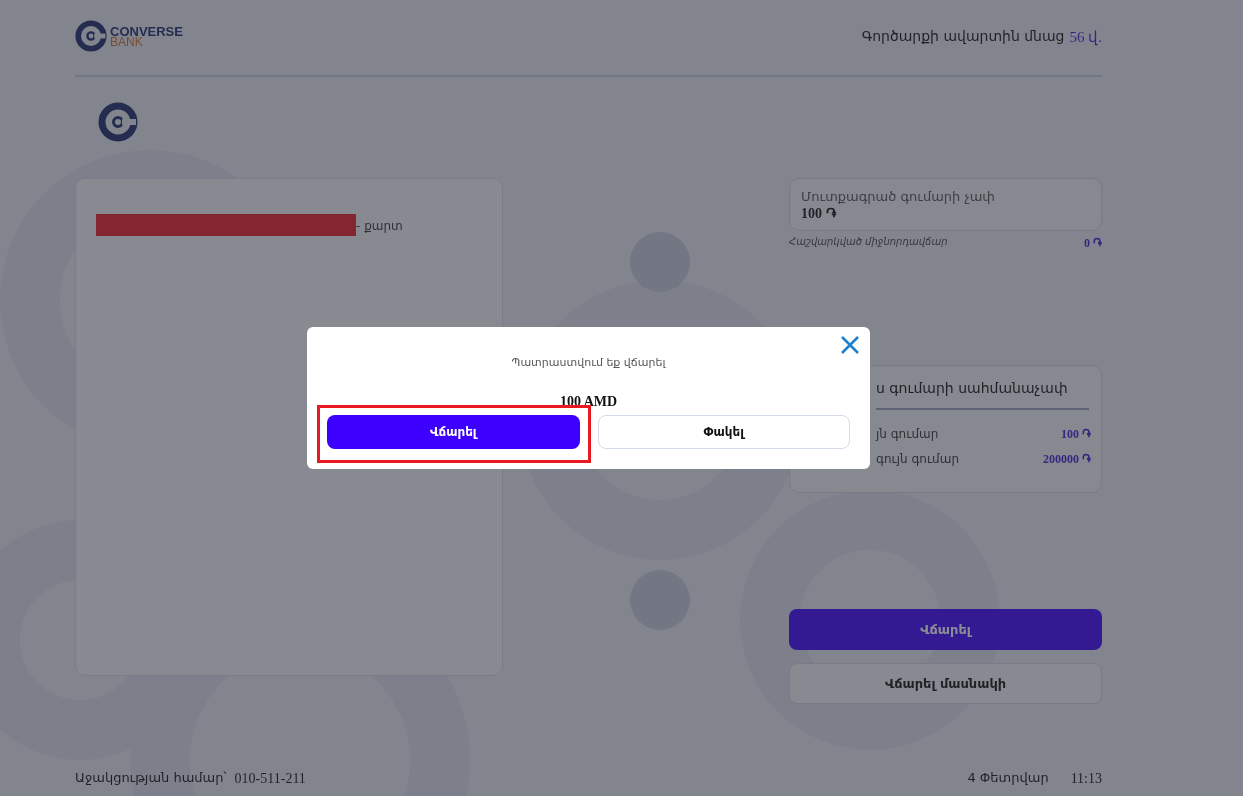 The width and height of the screenshot is (1243, 796). I want to click on time-text: 11:13, so click(1086, 779).